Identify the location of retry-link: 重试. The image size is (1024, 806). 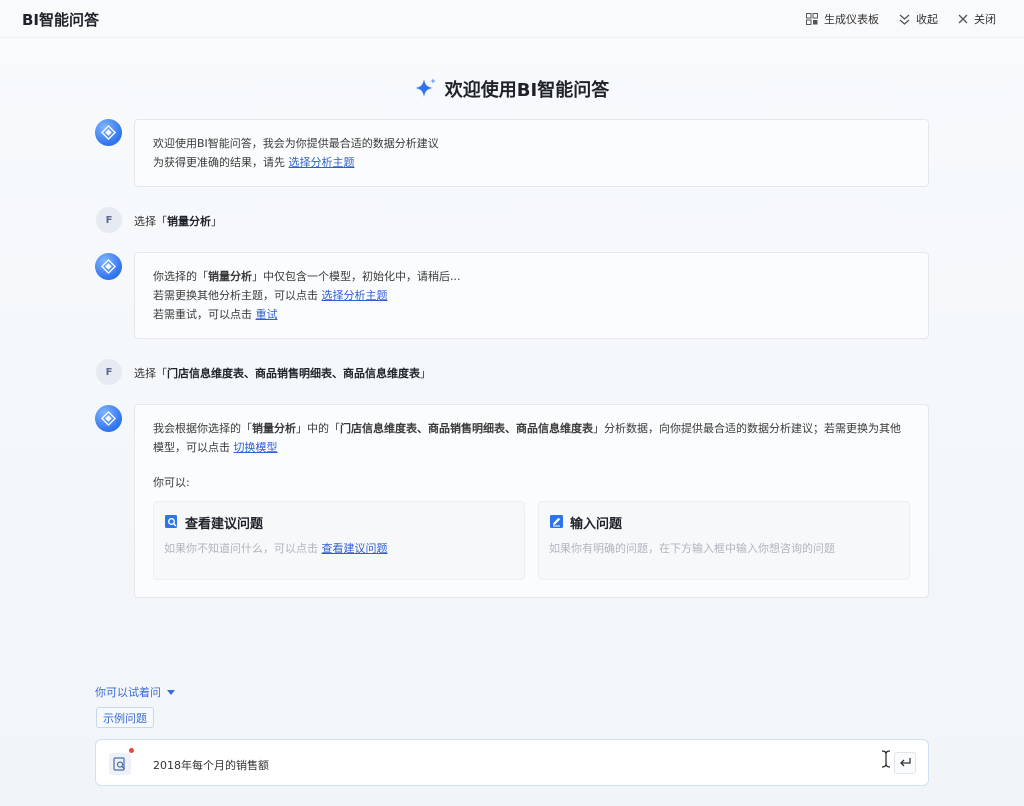
(267, 314).